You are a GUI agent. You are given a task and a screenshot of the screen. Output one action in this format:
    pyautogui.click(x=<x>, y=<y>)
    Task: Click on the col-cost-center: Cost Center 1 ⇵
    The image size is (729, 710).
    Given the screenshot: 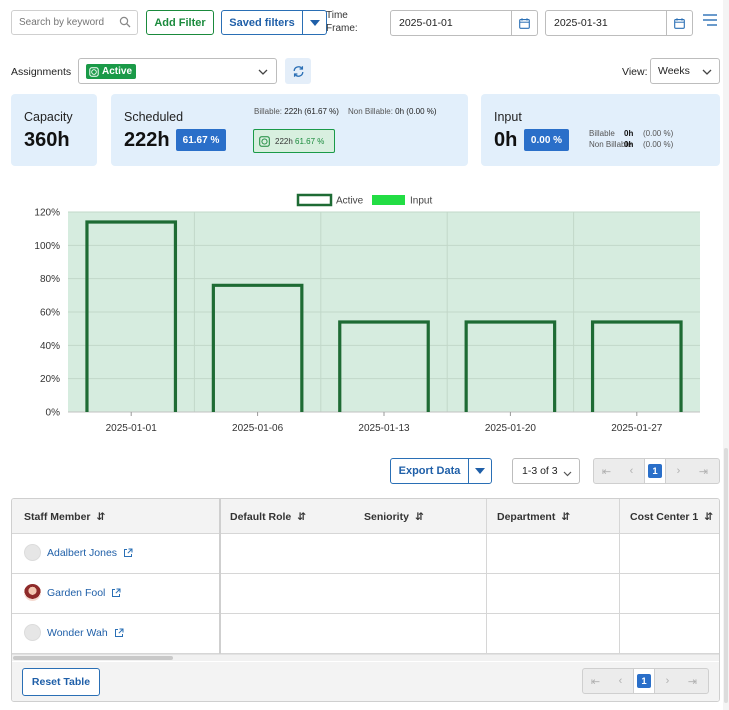 What is the action you would take?
    pyautogui.click(x=671, y=516)
    